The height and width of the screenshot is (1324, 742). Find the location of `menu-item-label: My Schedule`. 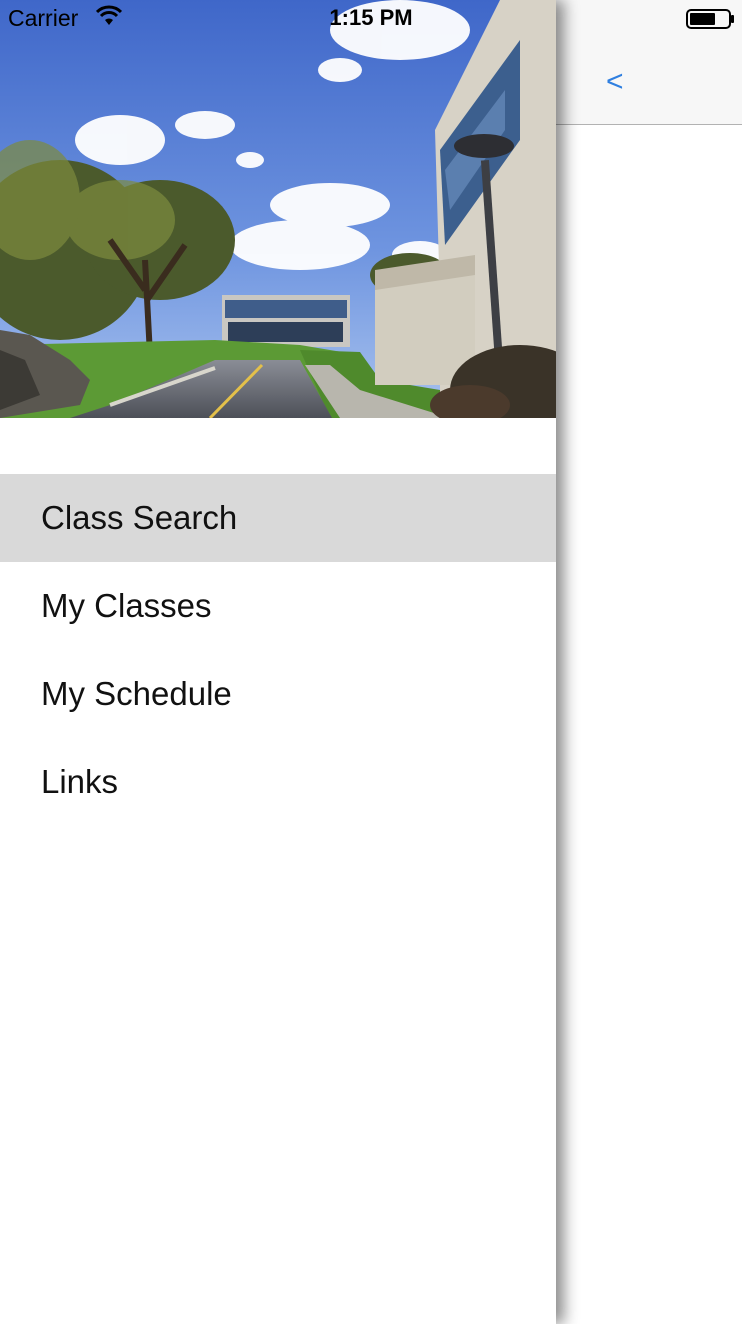

menu-item-label: My Schedule is located at coordinates (136, 693).